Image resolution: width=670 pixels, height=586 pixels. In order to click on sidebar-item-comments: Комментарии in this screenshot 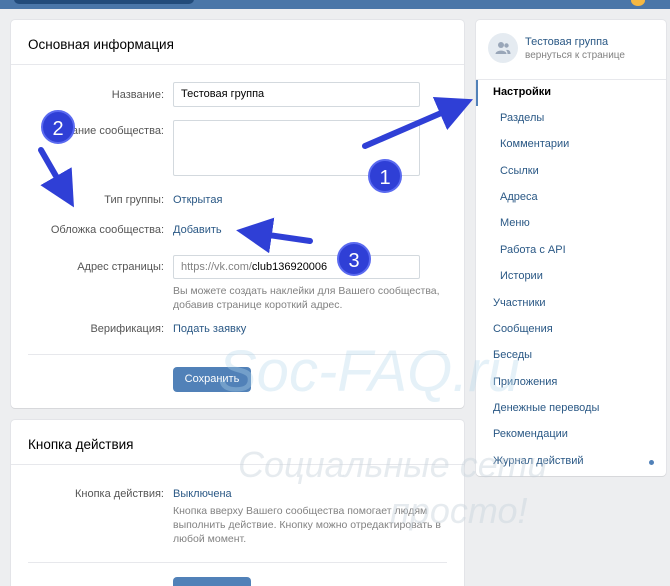, I will do `click(571, 145)`.